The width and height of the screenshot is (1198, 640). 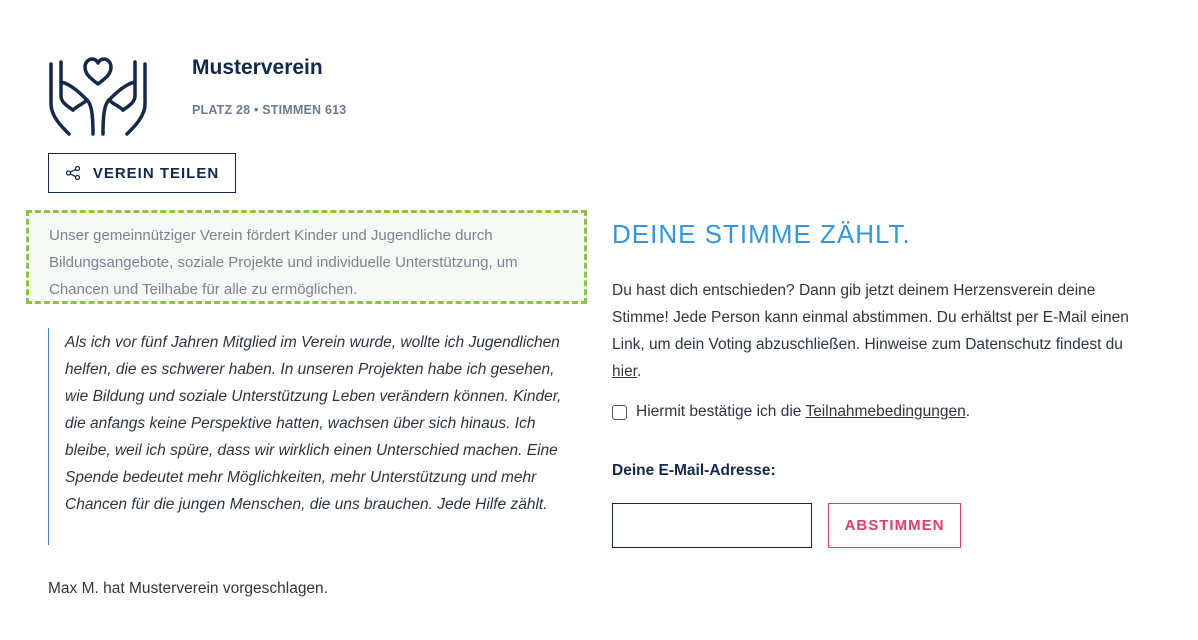 What do you see at coordinates (694, 470) in the screenshot?
I see `email-label: Deine E-Mail-Adresse:` at bounding box center [694, 470].